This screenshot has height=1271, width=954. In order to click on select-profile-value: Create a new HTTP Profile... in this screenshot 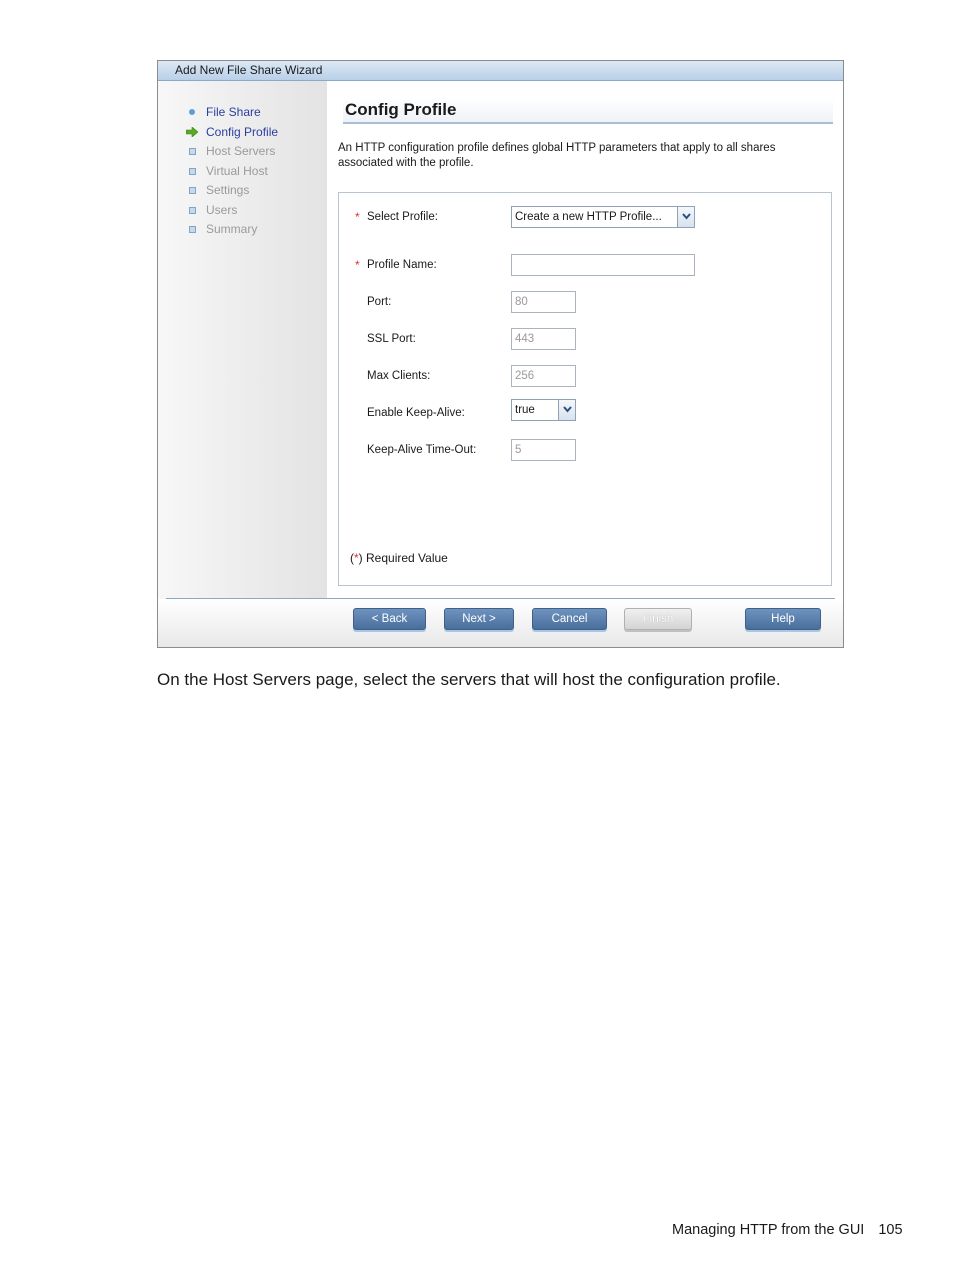, I will do `click(588, 217)`.